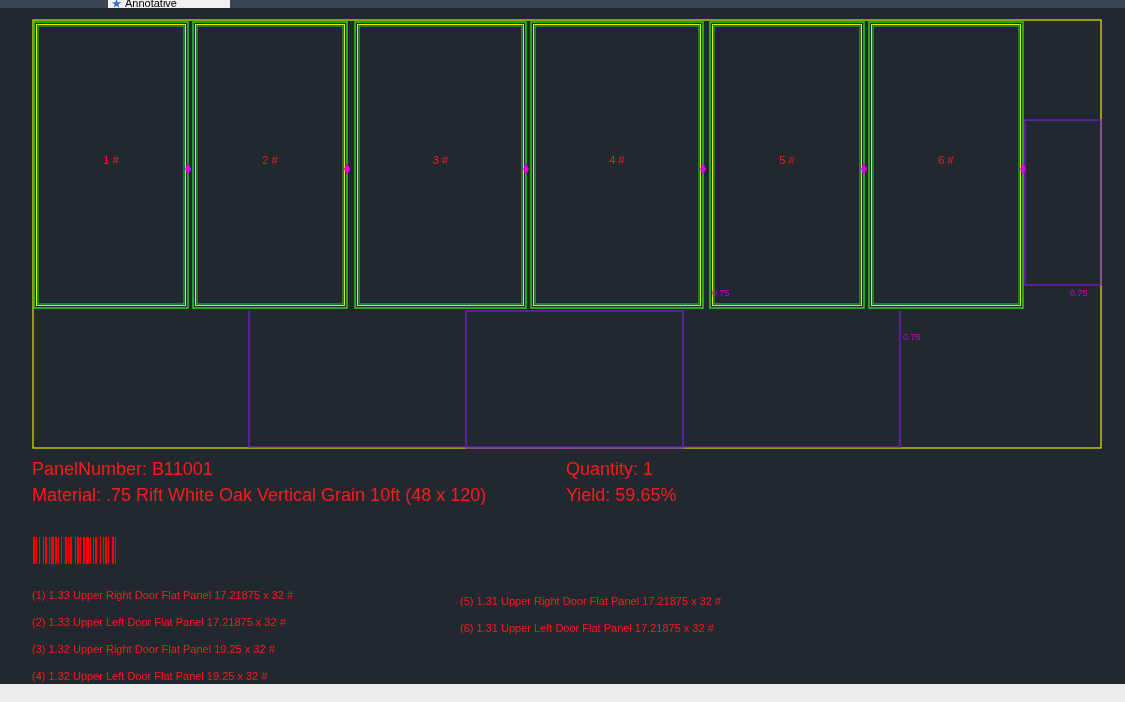 The height and width of the screenshot is (702, 1125). Describe the element at coordinates (617, 160) in the screenshot. I see `panel-label: 4 #` at that location.